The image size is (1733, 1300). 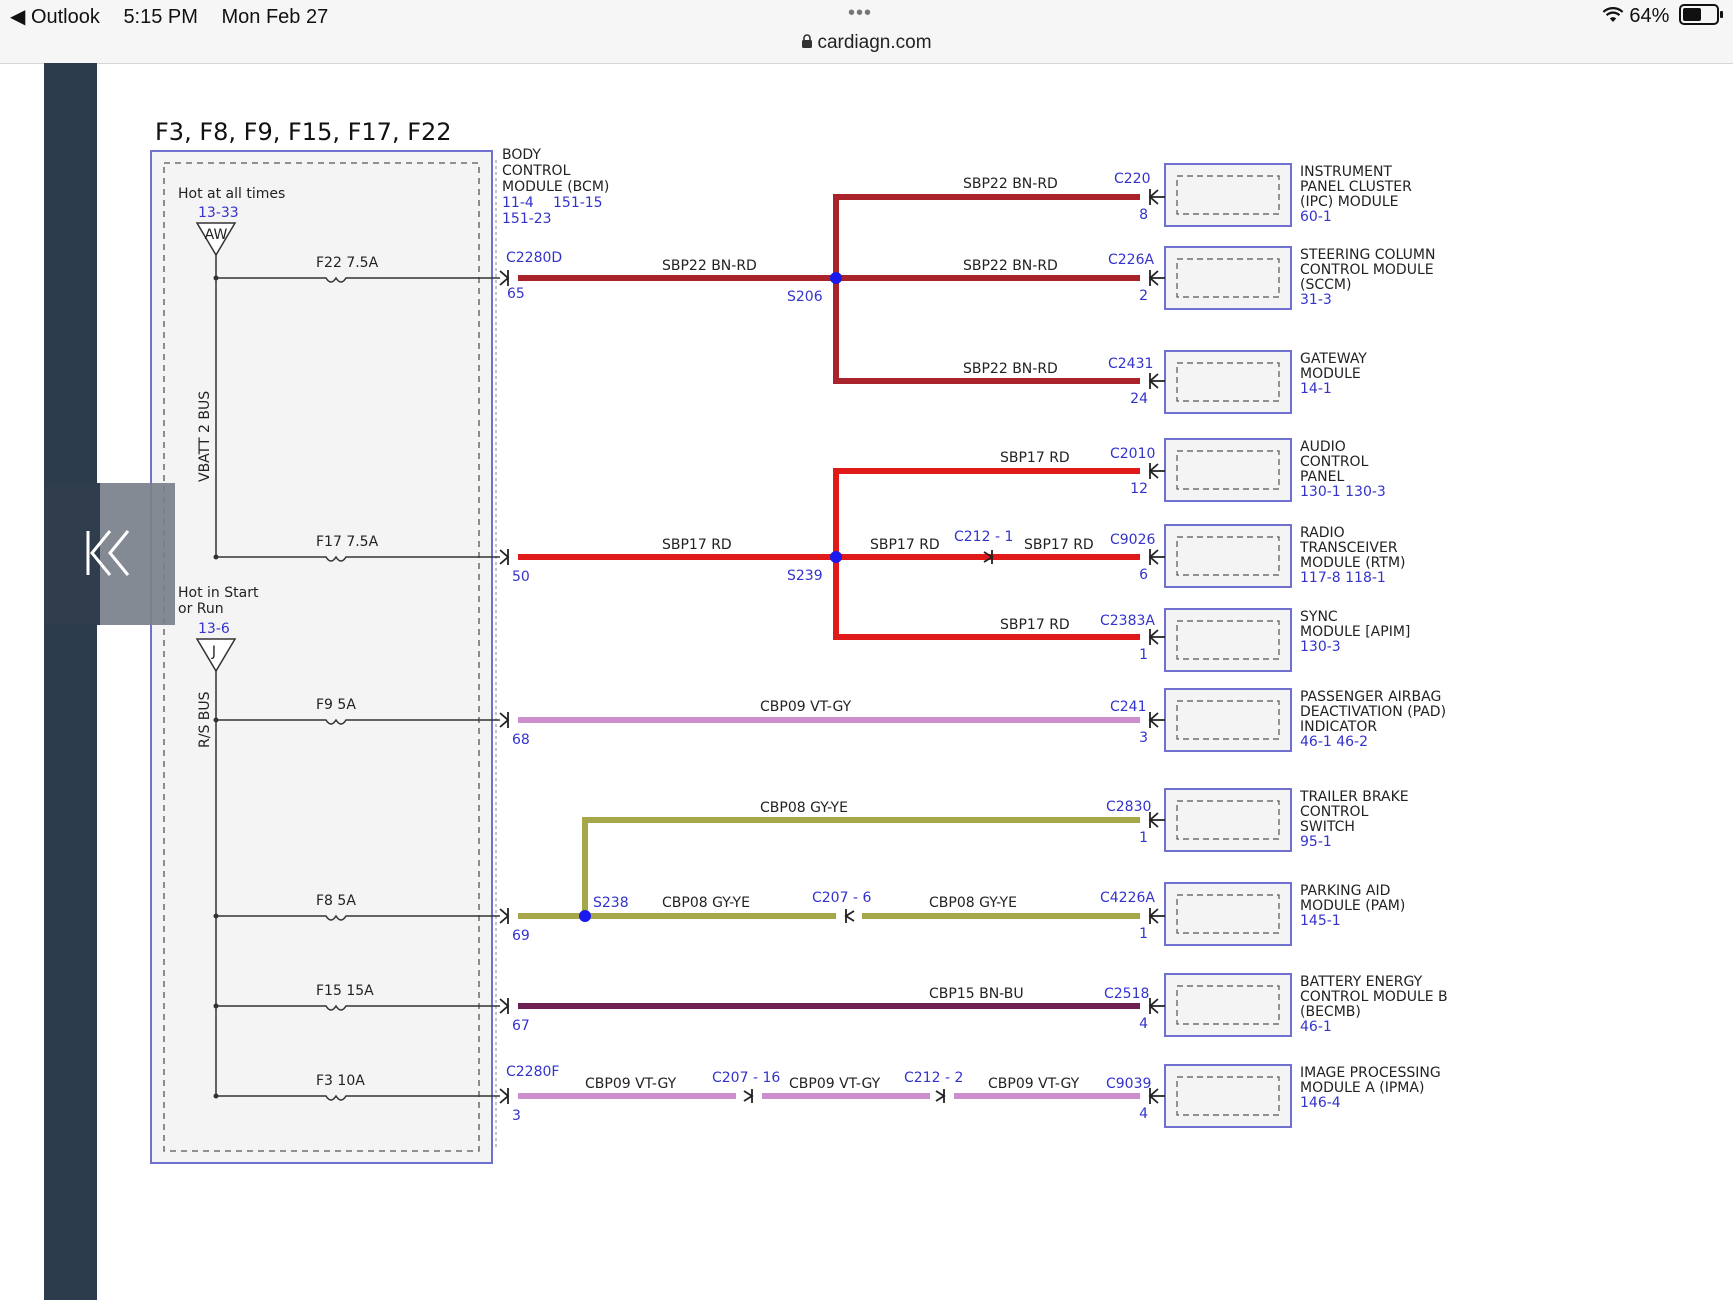 What do you see at coordinates (205, 436) in the screenshot?
I see `vbatt-bus-label: VBATT 2 BUS` at bounding box center [205, 436].